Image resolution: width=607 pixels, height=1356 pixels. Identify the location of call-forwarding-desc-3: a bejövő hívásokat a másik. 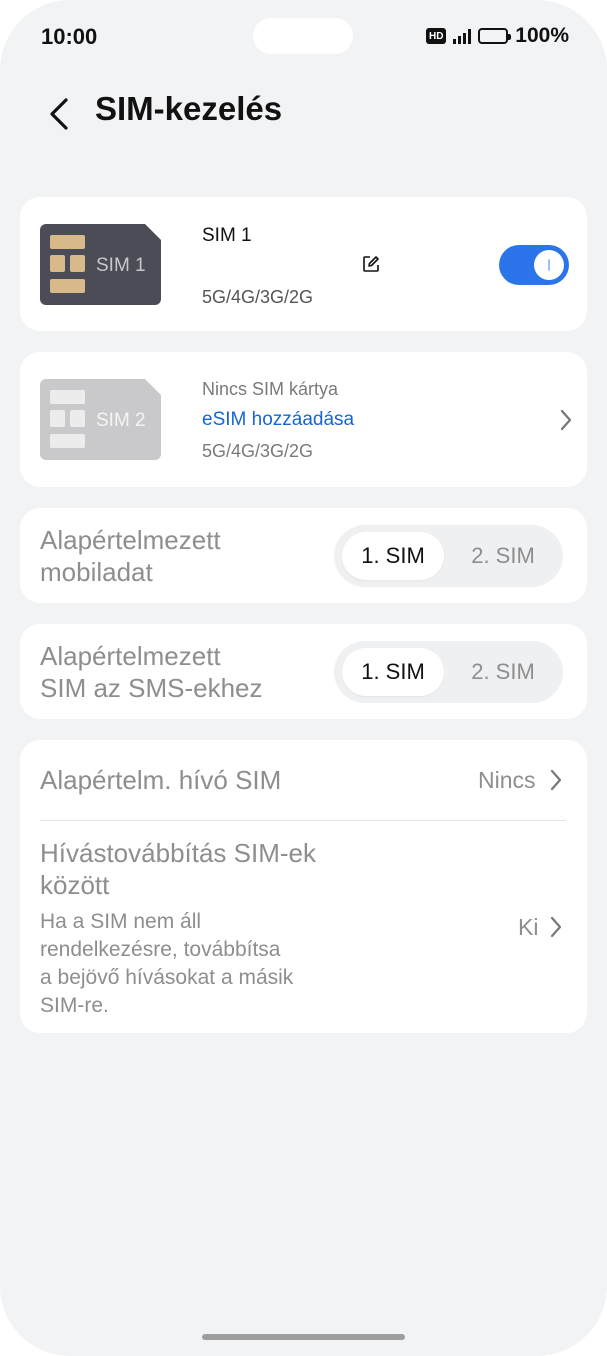
(167, 977).